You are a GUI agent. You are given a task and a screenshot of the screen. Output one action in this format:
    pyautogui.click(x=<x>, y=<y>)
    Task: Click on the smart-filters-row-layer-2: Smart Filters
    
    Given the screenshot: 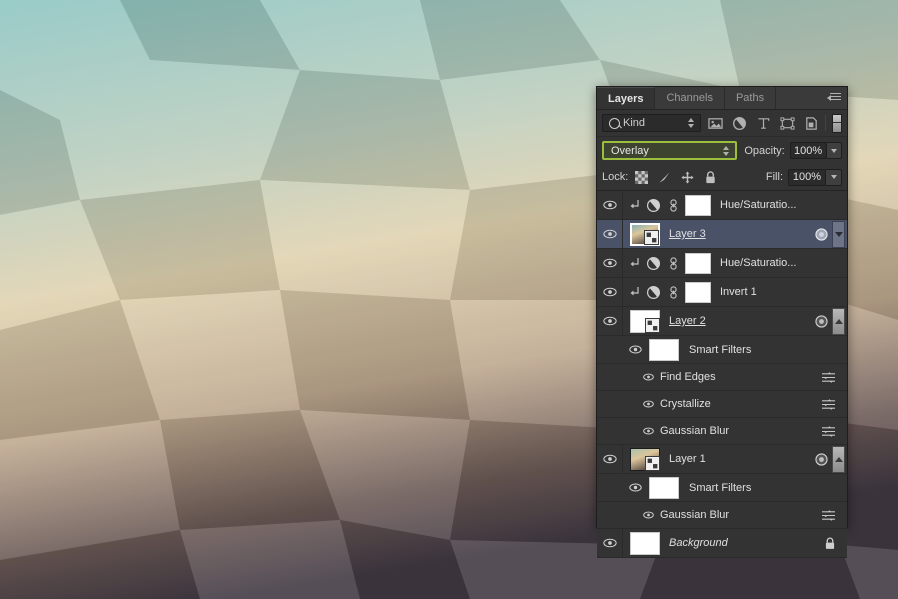 What is the action you would take?
    pyautogui.click(x=722, y=350)
    